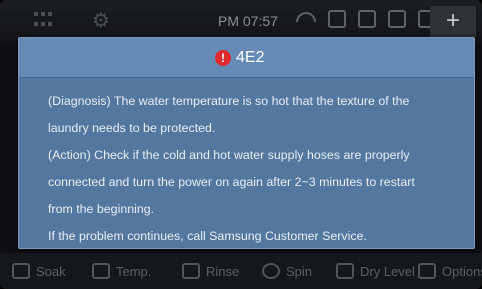 The width and height of the screenshot is (482, 289). I want to click on dry-level-button: Dry Level, so click(375, 271).